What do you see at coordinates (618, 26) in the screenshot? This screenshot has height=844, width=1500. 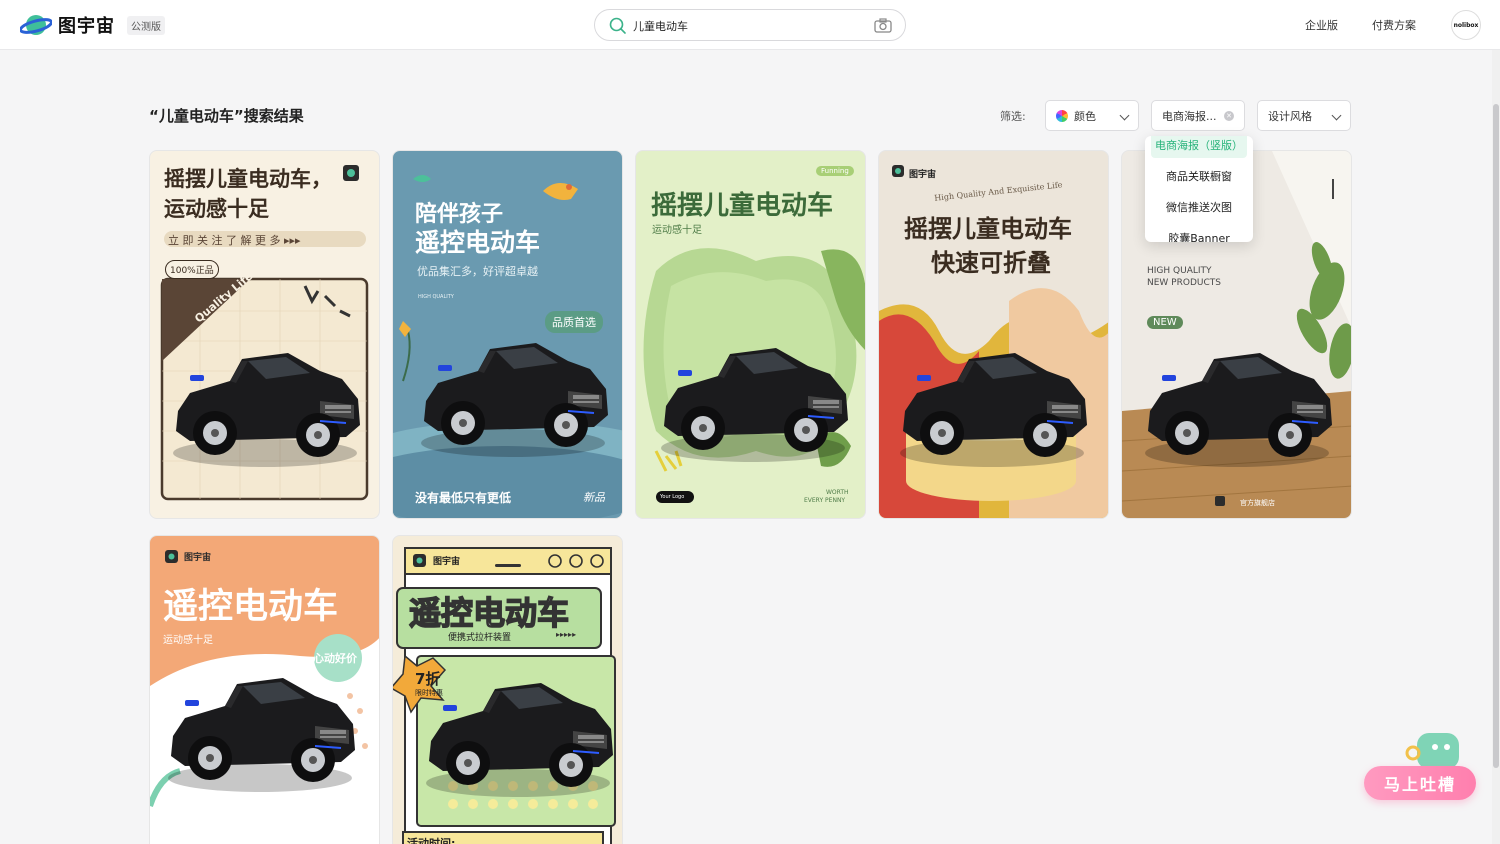 I see `search-icon` at bounding box center [618, 26].